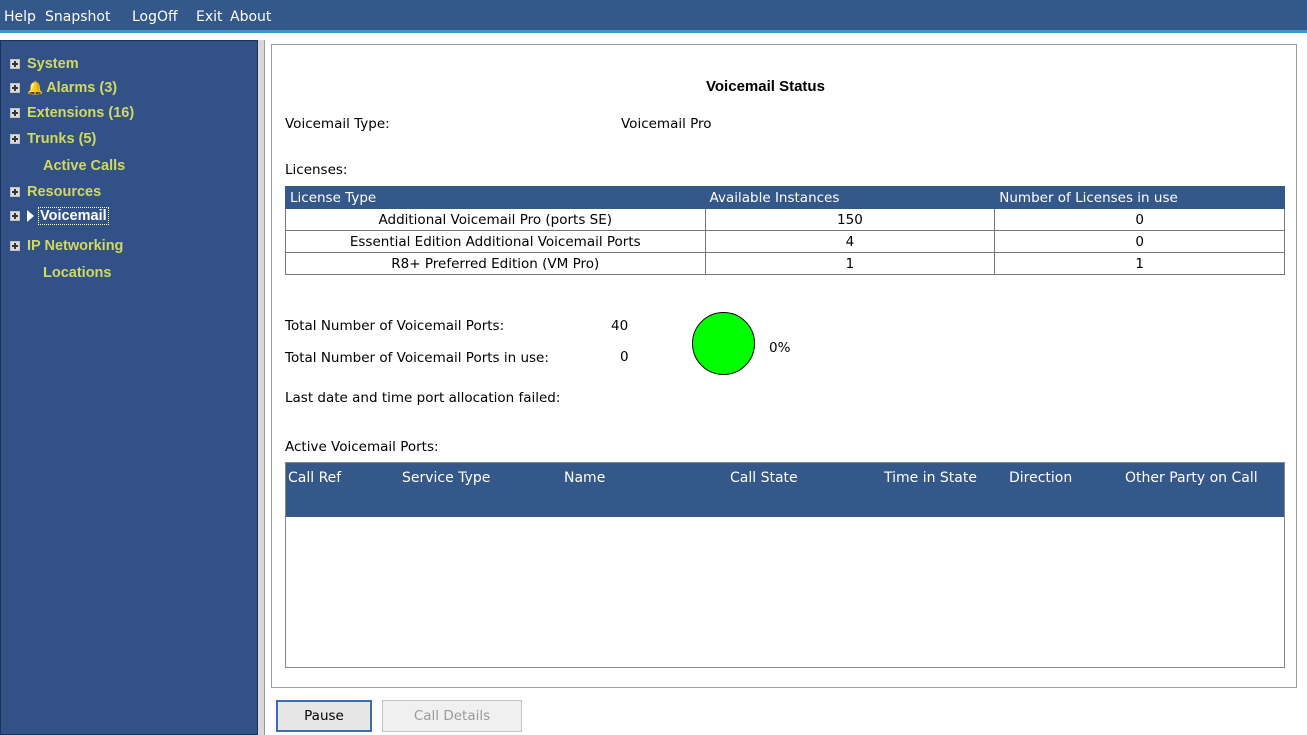  I want to click on tree-item-voicemail: Voicemail, so click(59, 216).